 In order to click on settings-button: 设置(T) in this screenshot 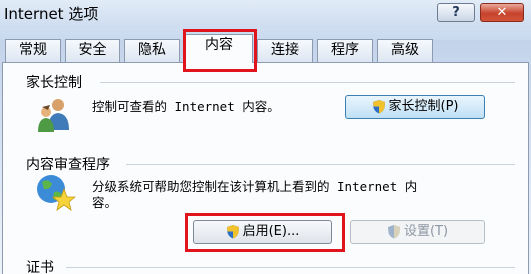, I will do `click(417, 232)`.